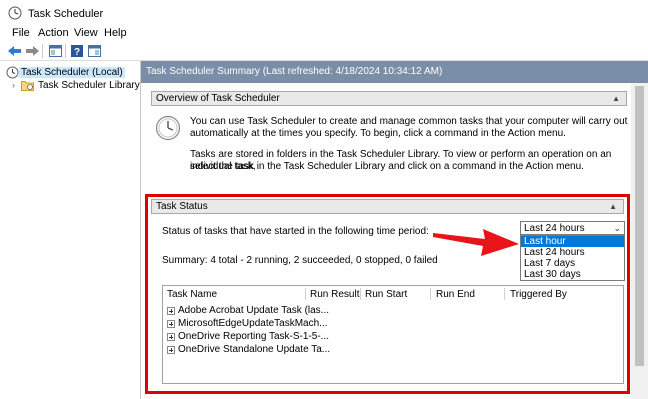 The image size is (648, 399). Describe the element at coordinates (324, 34) in the screenshot. I see `menu-bar: File Action View Help` at that location.